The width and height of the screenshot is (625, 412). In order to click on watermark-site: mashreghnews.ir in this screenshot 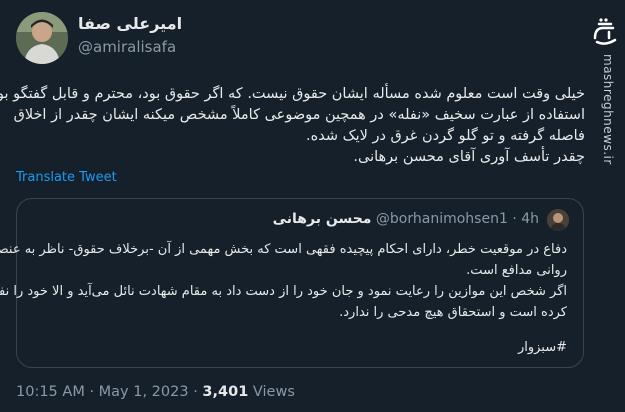, I will do `click(608, 109)`.